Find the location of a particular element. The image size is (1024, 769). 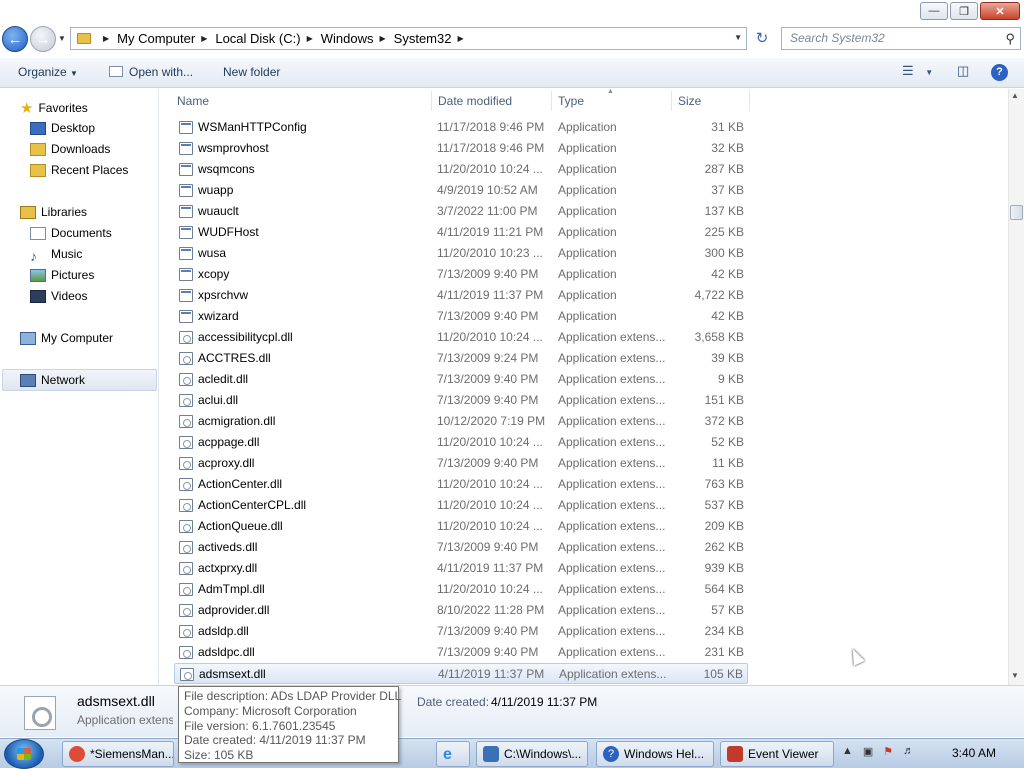

nav-documents: Documents is located at coordinates (71, 233).